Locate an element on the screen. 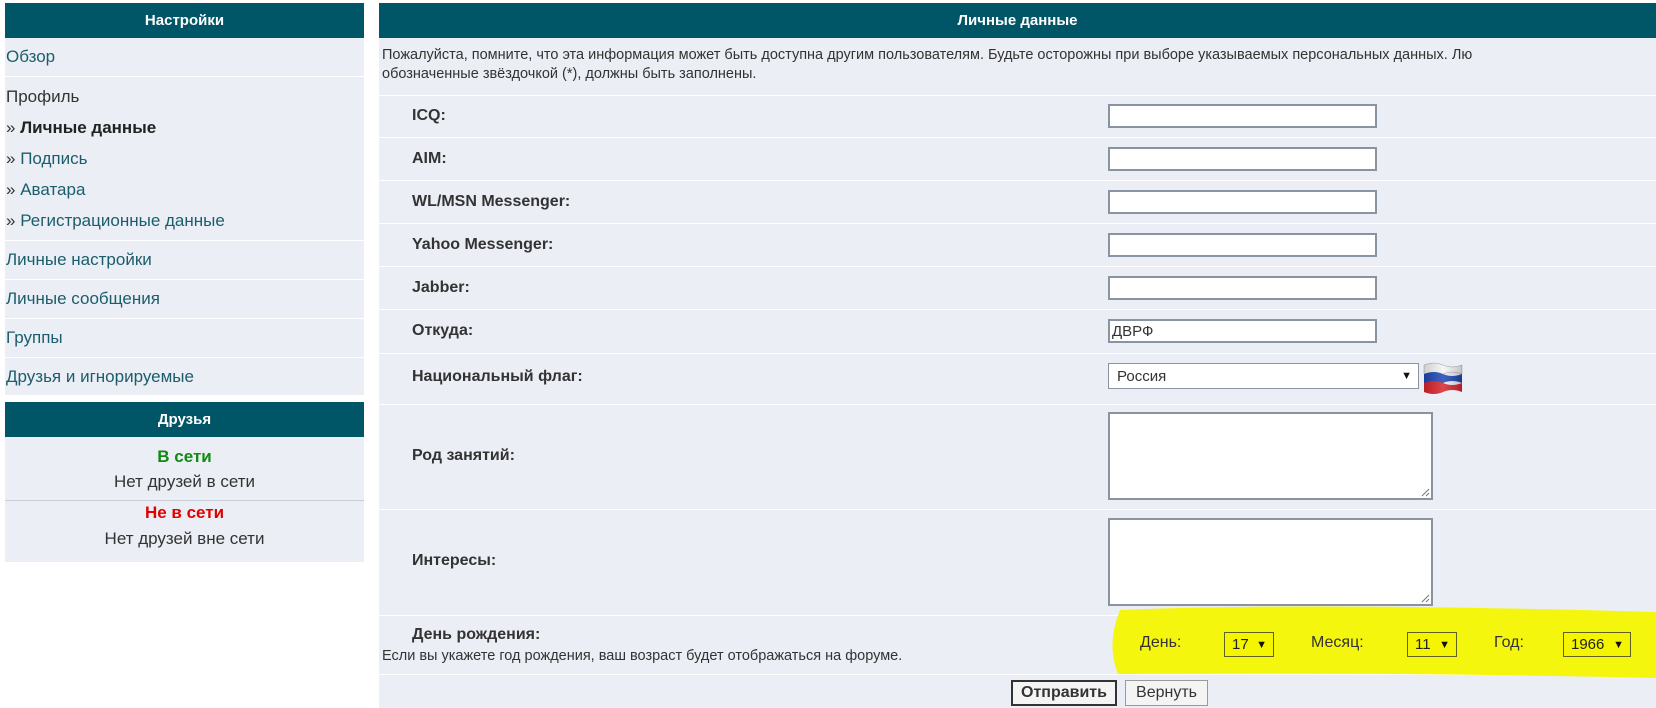 This screenshot has height=708, width=1656. sidebar-item-private-messages-label: Личные сообщения is located at coordinates (185, 299).